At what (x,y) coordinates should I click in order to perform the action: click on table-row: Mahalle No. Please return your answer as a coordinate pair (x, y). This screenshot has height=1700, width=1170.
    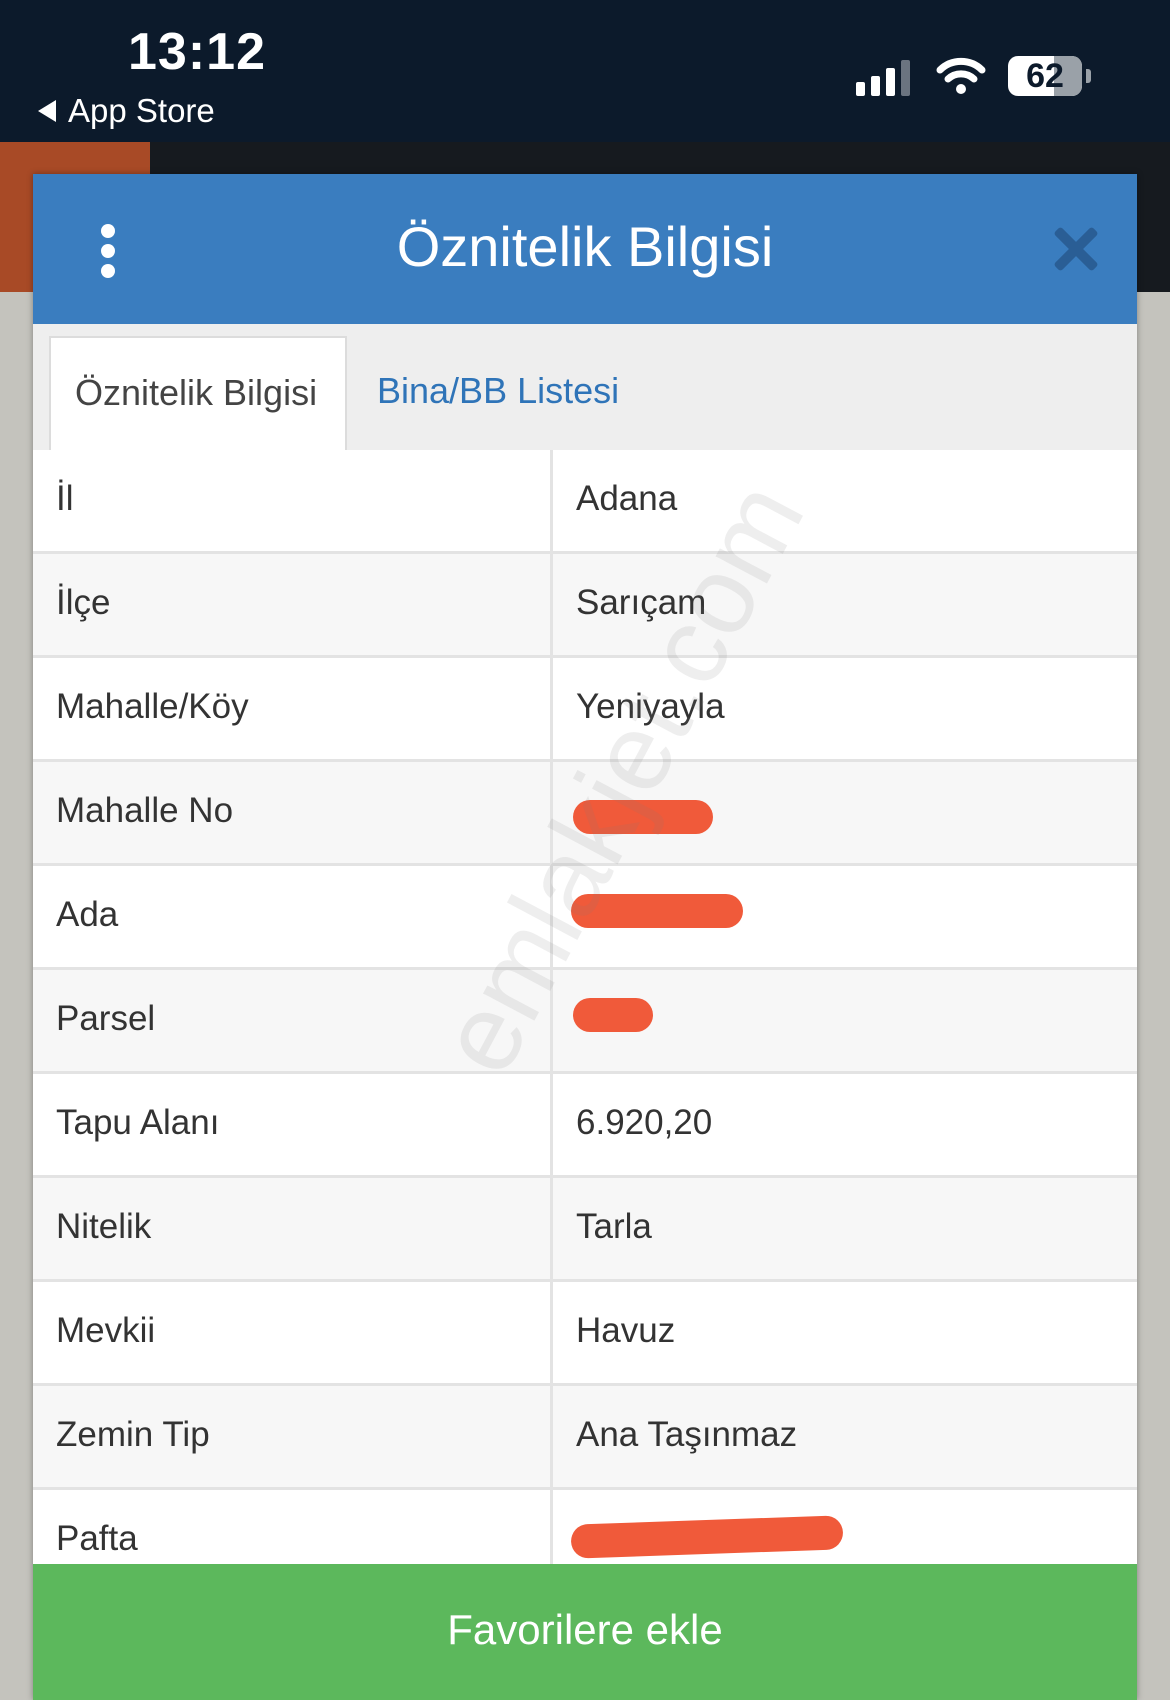
    Looking at the image, I should click on (585, 814).